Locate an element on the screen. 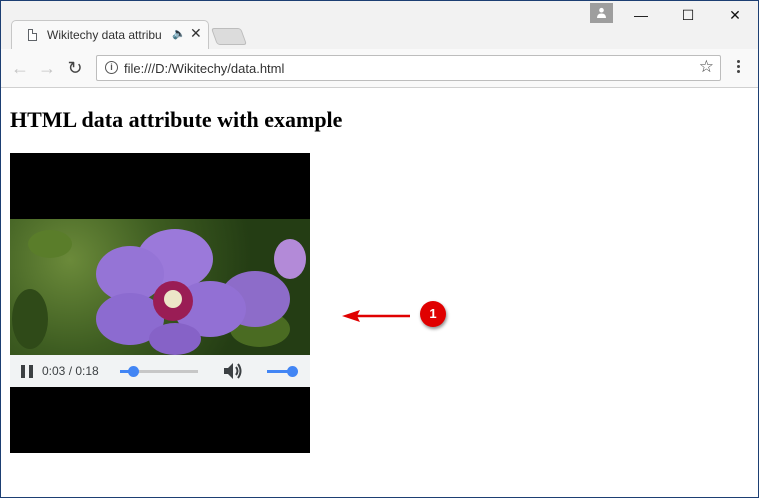 The width and height of the screenshot is (759, 498). maximize-button: ☐ is located at coordinates (688, 15).